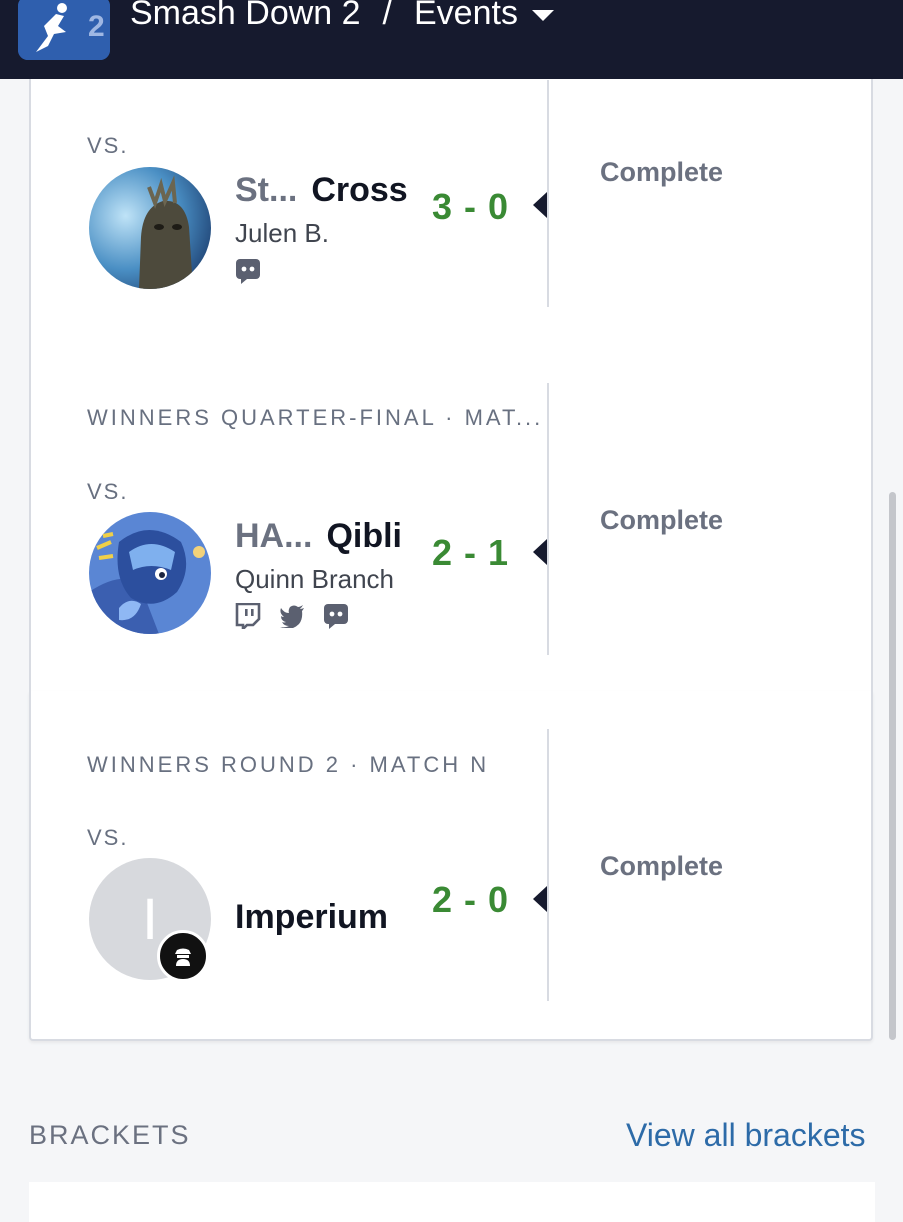 Image resolution: width=903 pixels, height=1222 pixels. What do you see at coordinates (150, 919) in the screenshot?
I see `avatar-initial: I` at bounding box center [150, 919].